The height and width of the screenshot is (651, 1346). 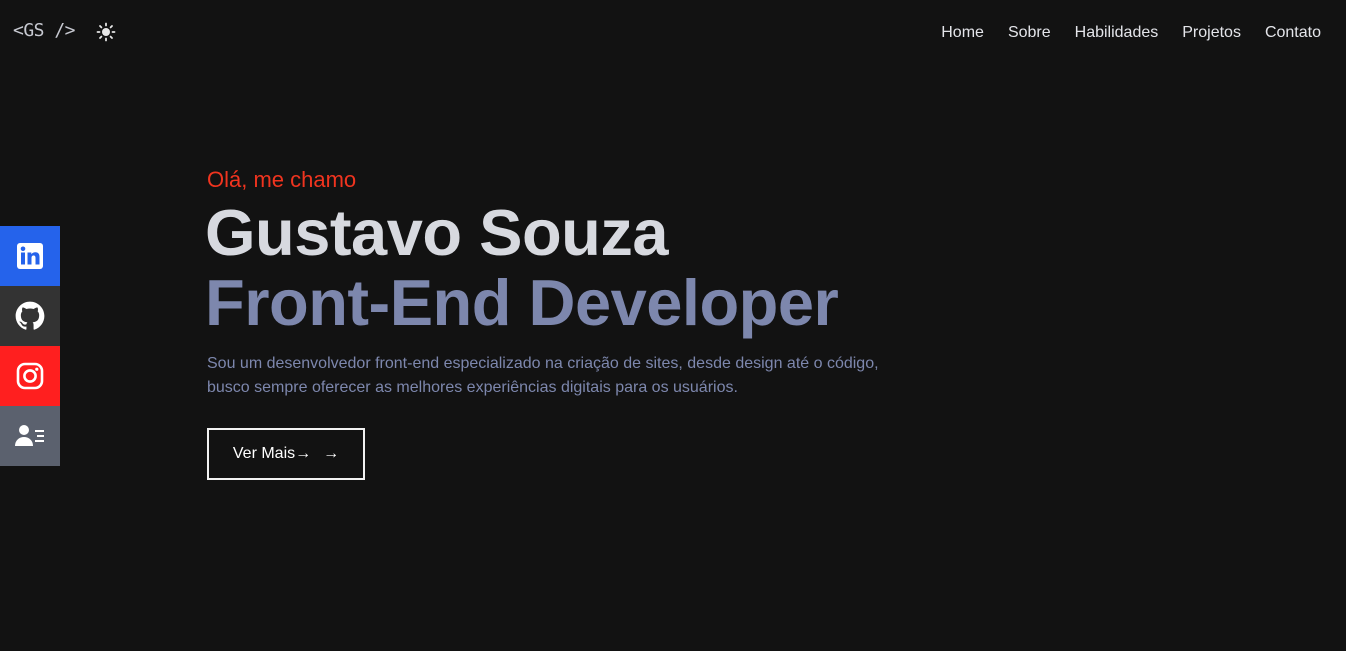 I want to click on instagram-icon, so click(x=30, y=376).